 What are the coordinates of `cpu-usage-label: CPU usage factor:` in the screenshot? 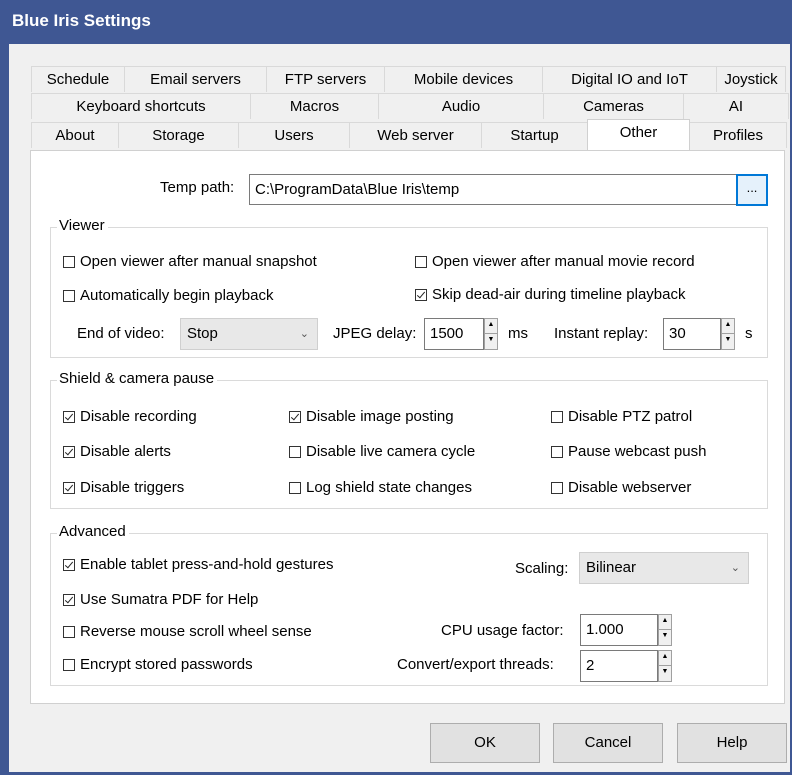 It's located at (502, 630).